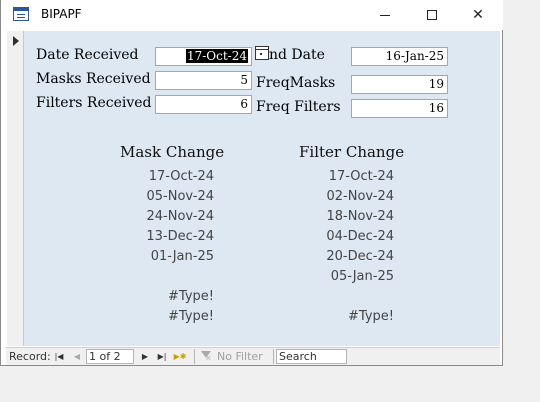  What do you see at coordinates (297, 55) in the screenshot?
I see `end-date-label: nd Date` at bounding box center [297, 55].